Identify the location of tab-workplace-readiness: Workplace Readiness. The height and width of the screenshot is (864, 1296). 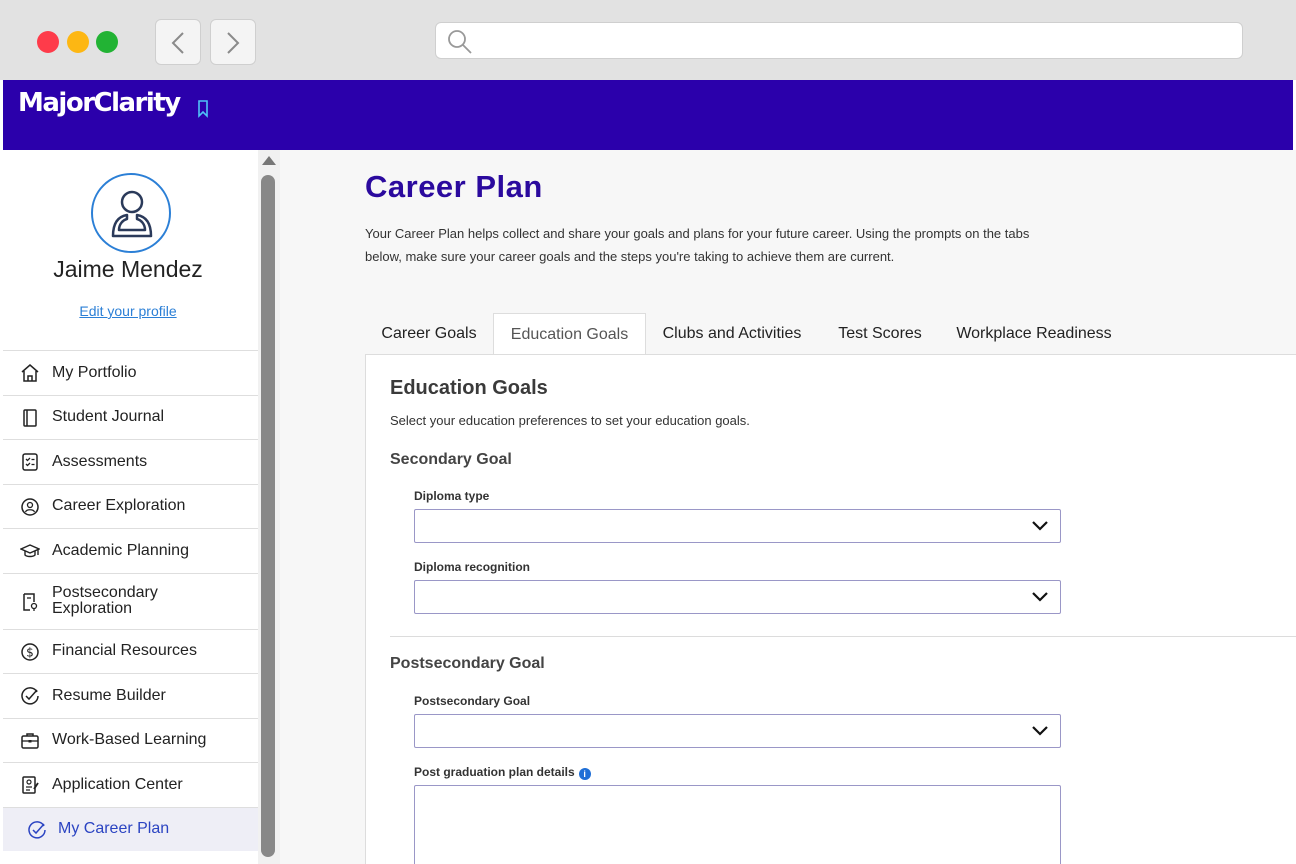
(1034, 333).